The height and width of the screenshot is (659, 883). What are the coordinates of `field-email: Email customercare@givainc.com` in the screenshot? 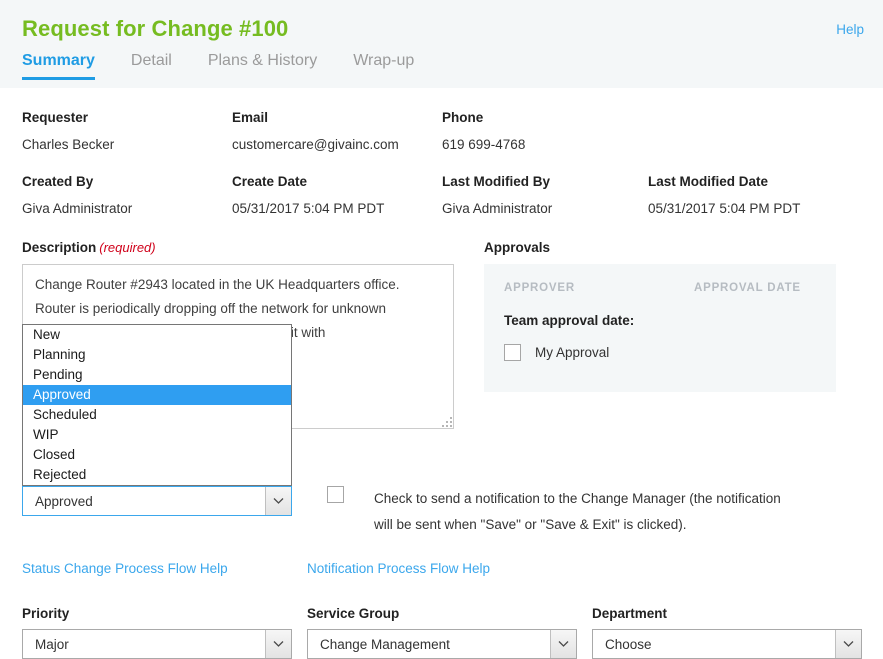 It's located at (337, 131).